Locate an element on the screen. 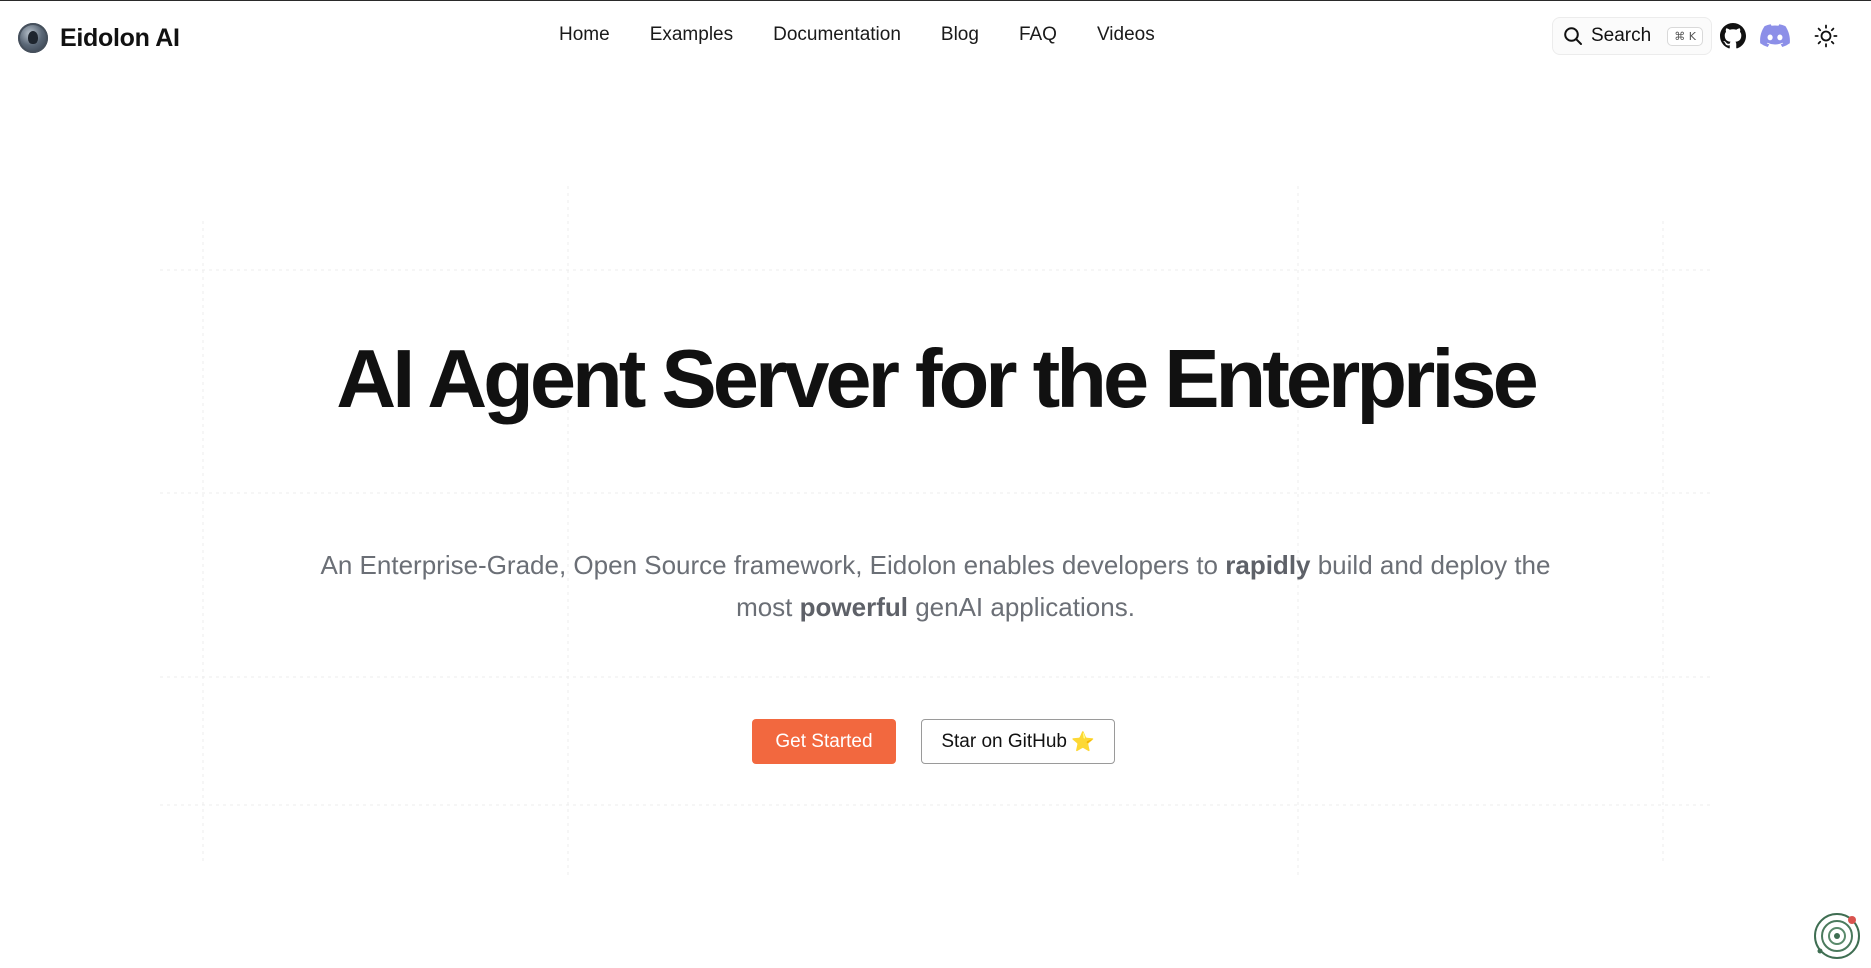 The image size is (1871, 968). search-shortcut-badge: ⌘ K is located at coordinates (1685, 36).